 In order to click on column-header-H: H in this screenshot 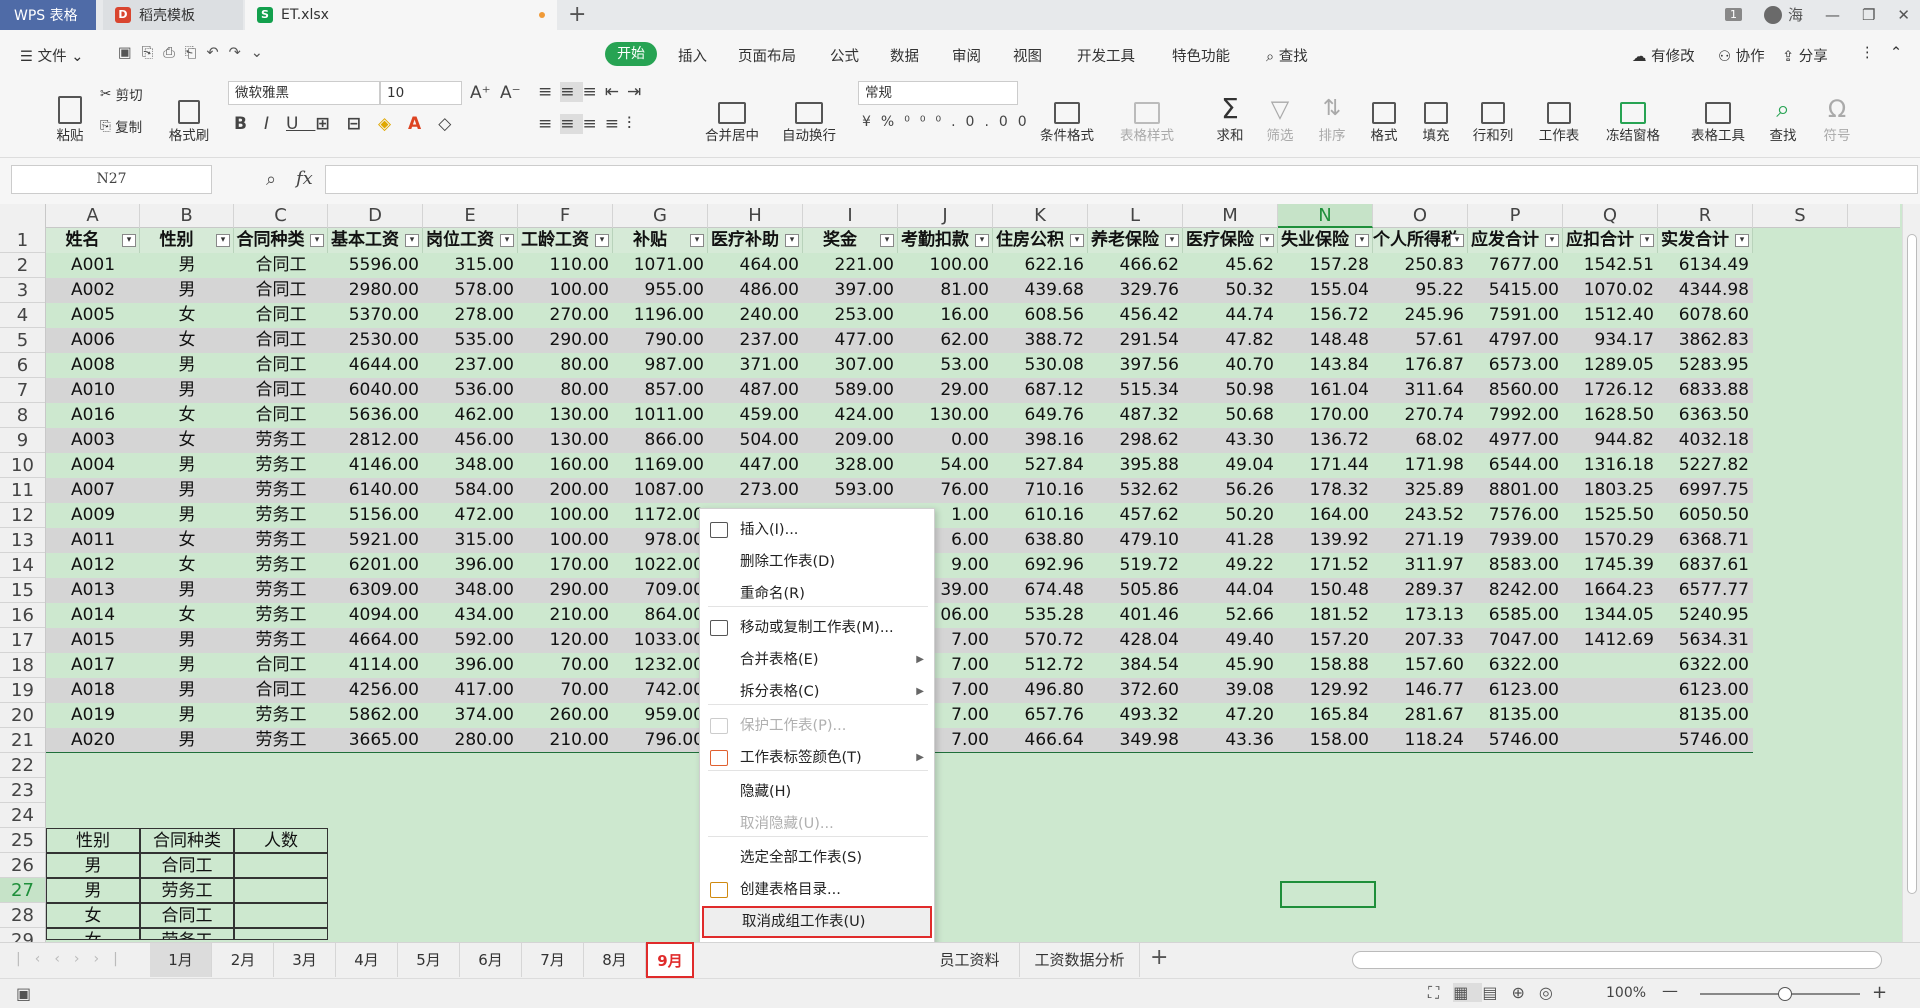, I will do `click(755, 216)`.